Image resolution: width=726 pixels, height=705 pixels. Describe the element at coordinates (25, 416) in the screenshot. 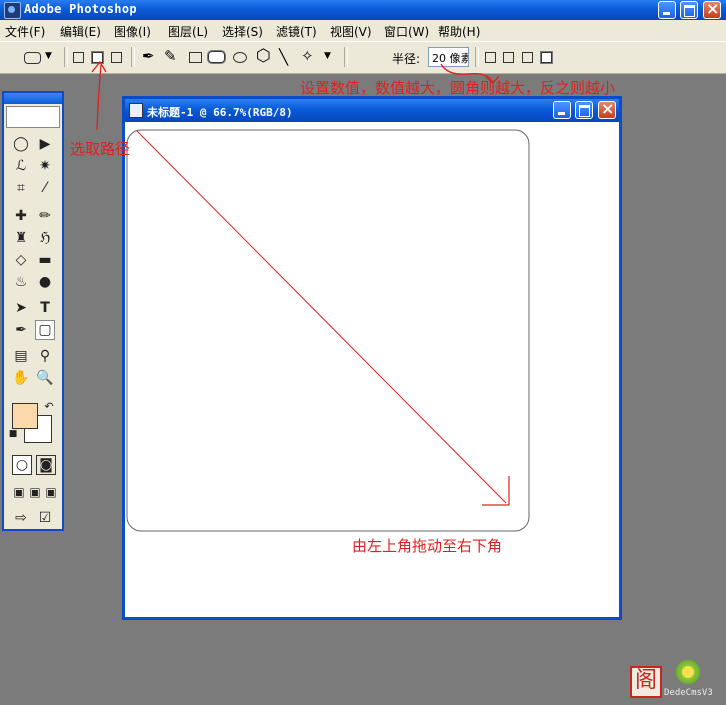

I see `foreground-color-swatch` at that location.